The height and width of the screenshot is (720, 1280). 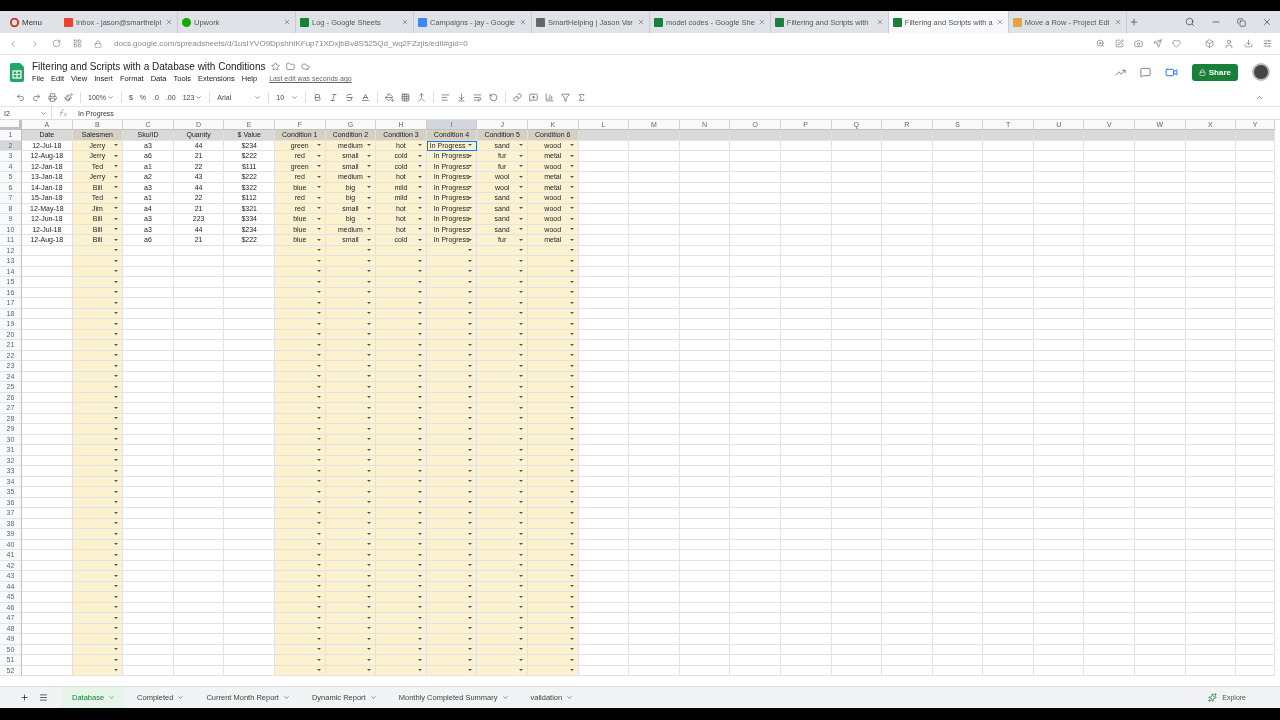 I want to click on collapse-icon, so click(x=1259, y=97).